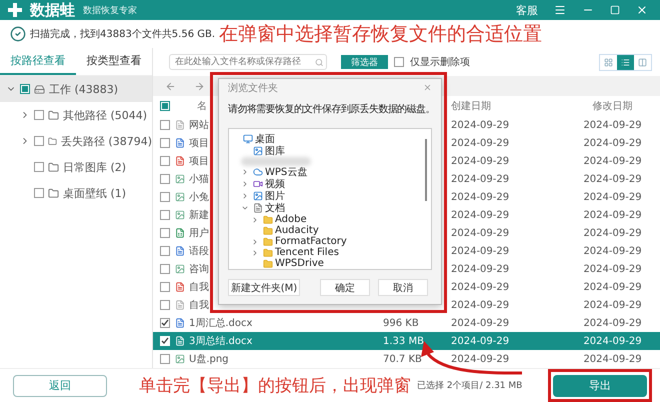 The image size is (660, 402). I want to click on file-name: 咨询, so click(199, 269).